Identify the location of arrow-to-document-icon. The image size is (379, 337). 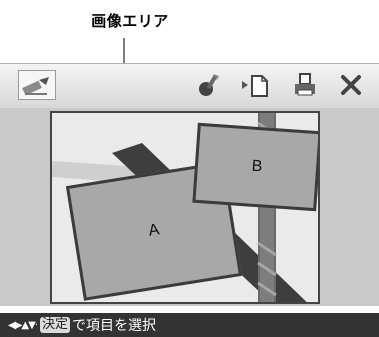
(255, 86).